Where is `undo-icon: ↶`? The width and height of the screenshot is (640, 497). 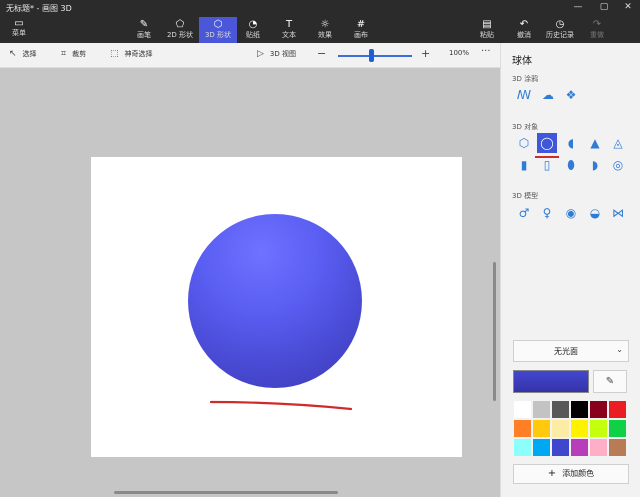 undo-icon: ↶ is located at coordinates (524, 24).